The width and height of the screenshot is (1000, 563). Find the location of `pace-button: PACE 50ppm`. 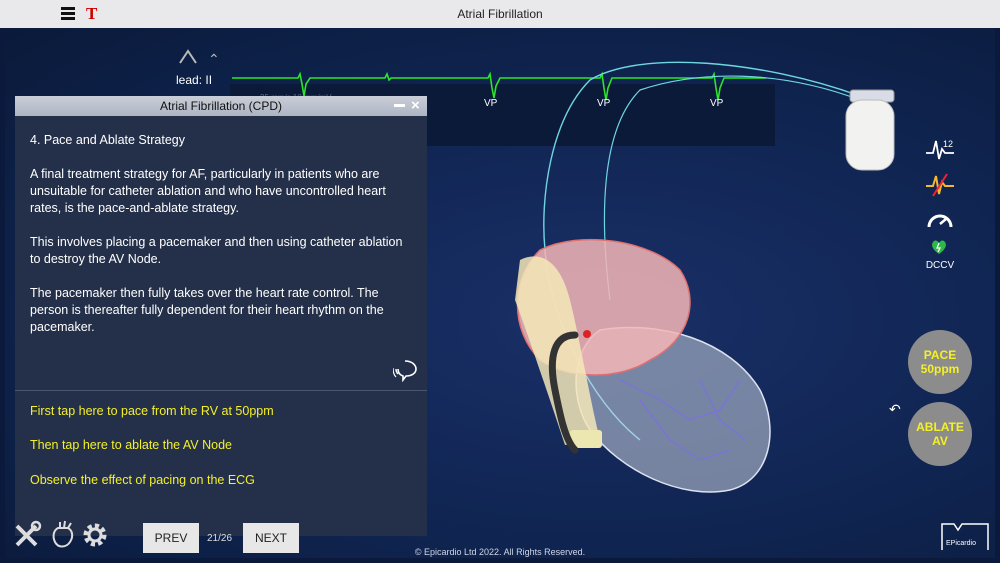

pace-button: PACE 50ppm is located at coordinates (940, 362).